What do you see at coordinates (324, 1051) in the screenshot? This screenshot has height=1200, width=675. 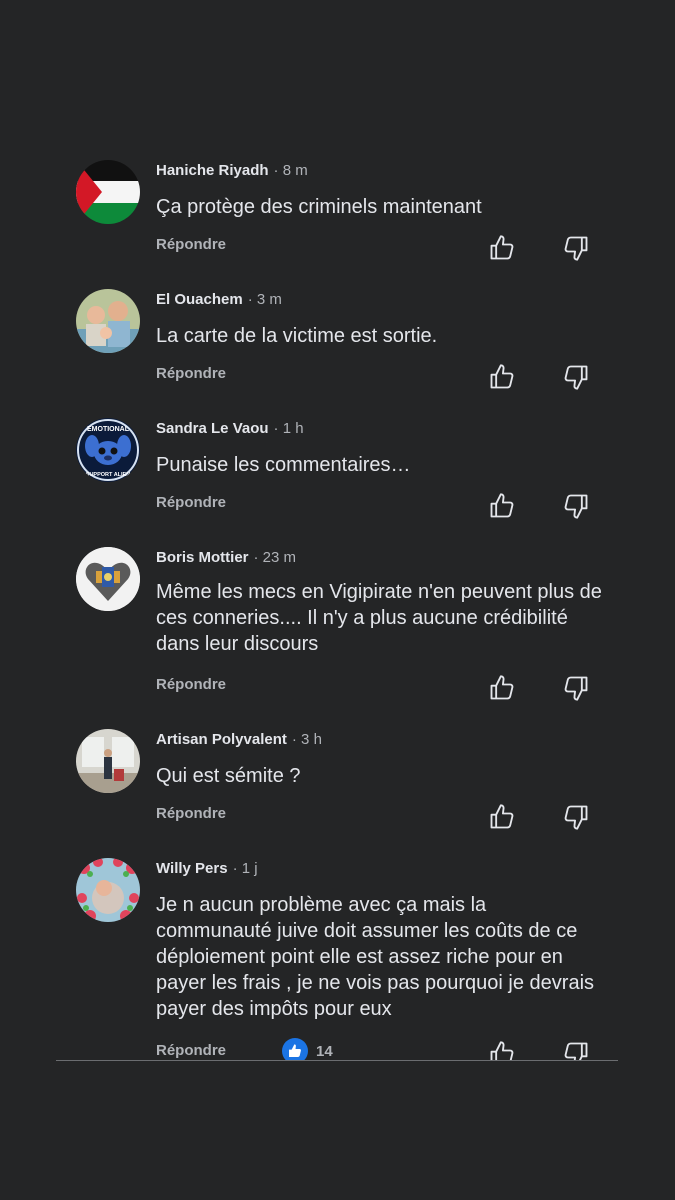 I see `reaction-count: 14` at bounding box center [324, 1051].